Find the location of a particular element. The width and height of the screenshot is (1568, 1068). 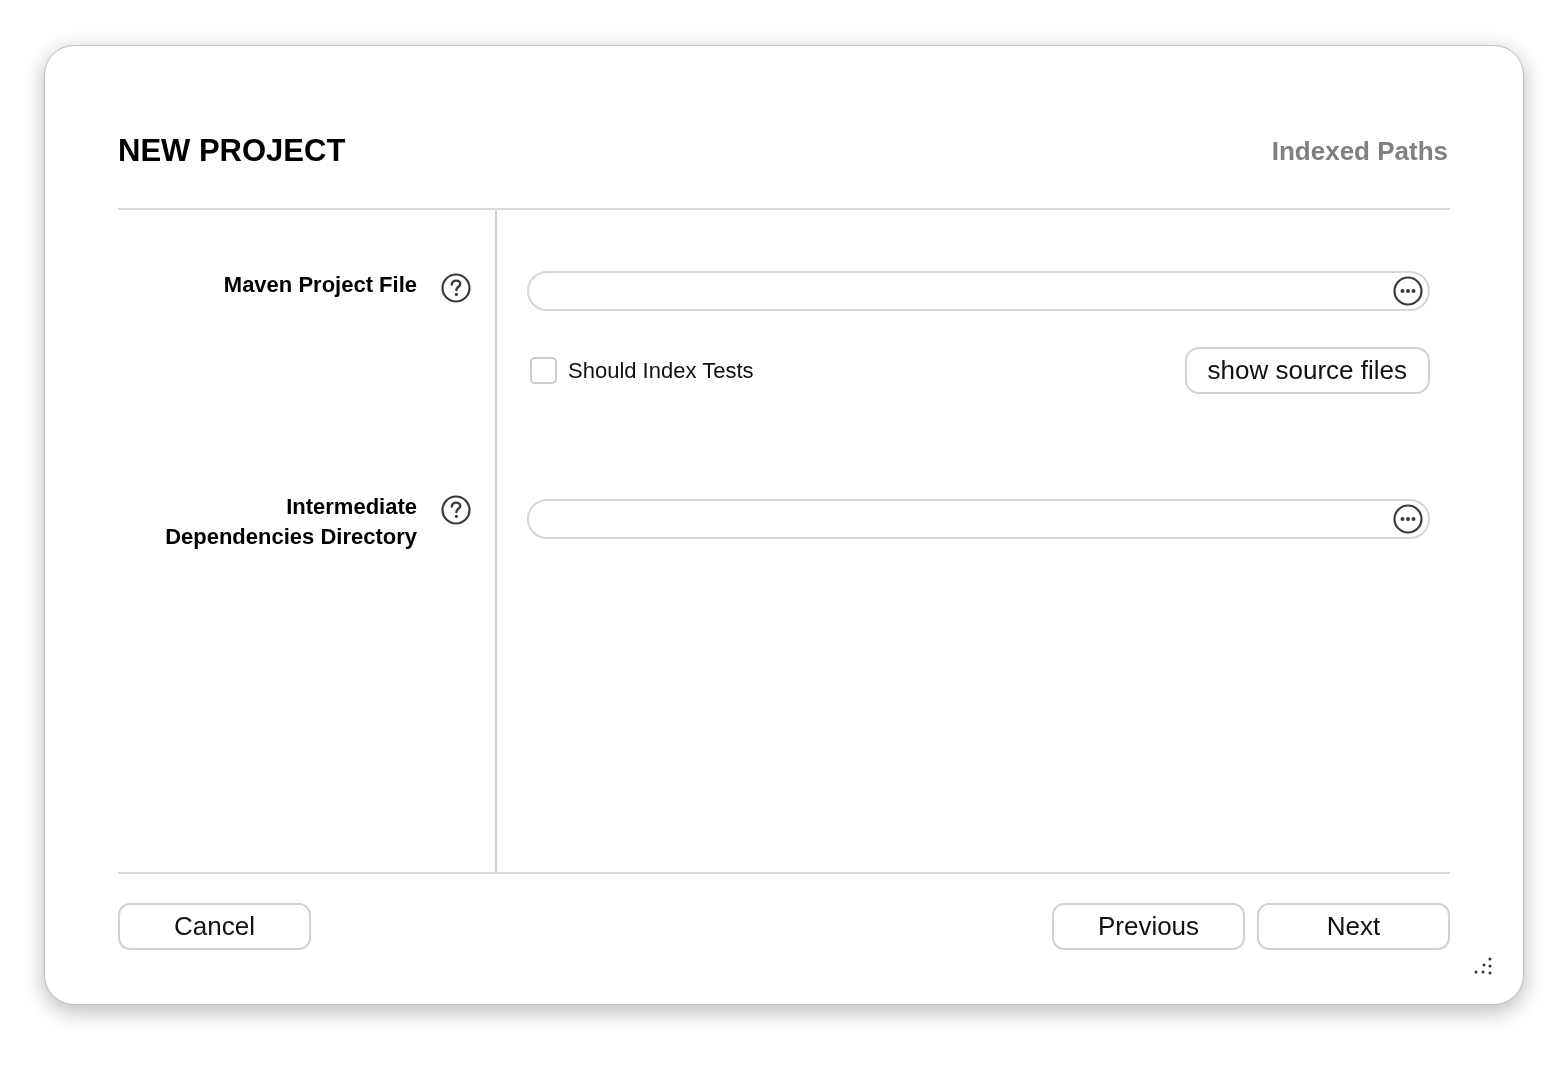

dialog-button: Next is located at coordinates (1353, 926).